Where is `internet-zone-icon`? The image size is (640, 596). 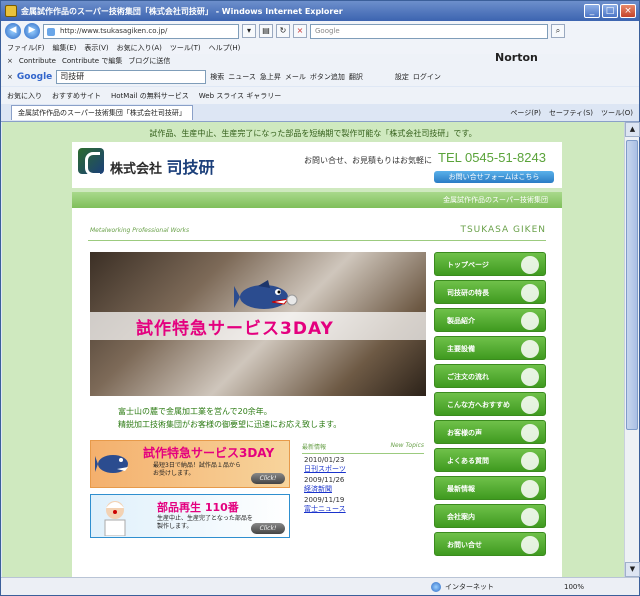
internet-zone-icon is located at coordinates (436, 586).